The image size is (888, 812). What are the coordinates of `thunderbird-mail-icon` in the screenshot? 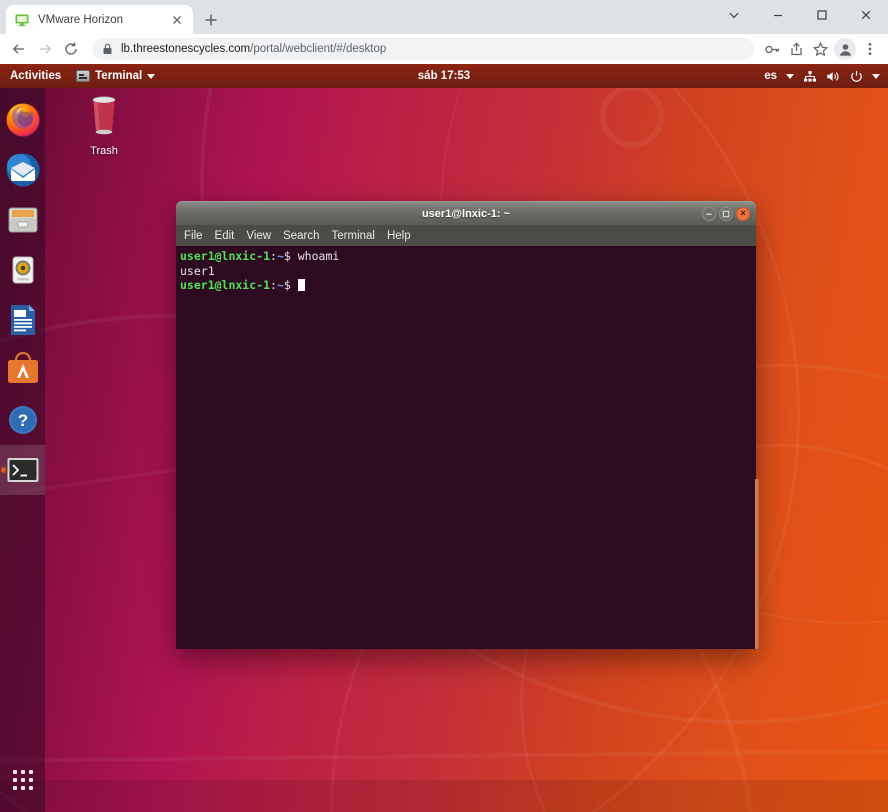 It's located at (23, 170).